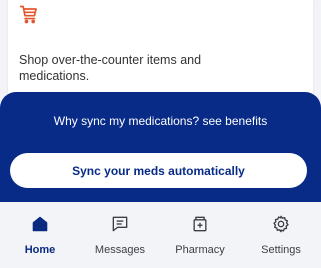 The width and height of the screenshot is (321, 268). Describe the element at coordinates (200, 235) in the screenshot. I see `tab-pharmacy: Pharmacy` at that location.